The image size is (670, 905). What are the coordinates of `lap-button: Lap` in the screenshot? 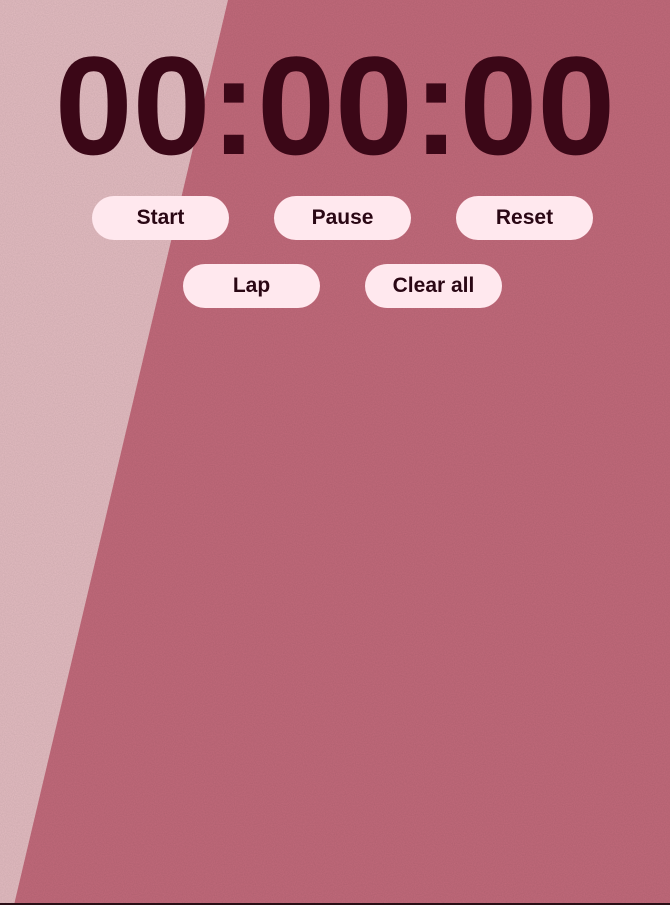 It's located at (251, 286).